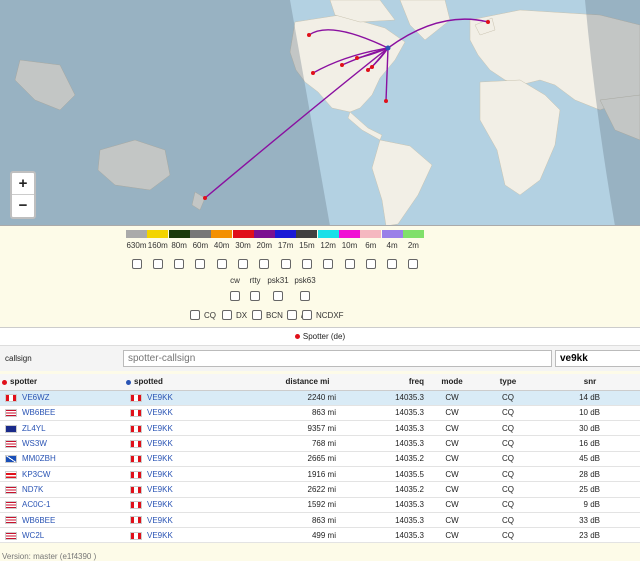 Image resolution: width=640 pixels, height=561 pixels. Describe the element at coordinates (36, 474) in the screenshot. I see `spotter-call-link: KP3CW` at that location.